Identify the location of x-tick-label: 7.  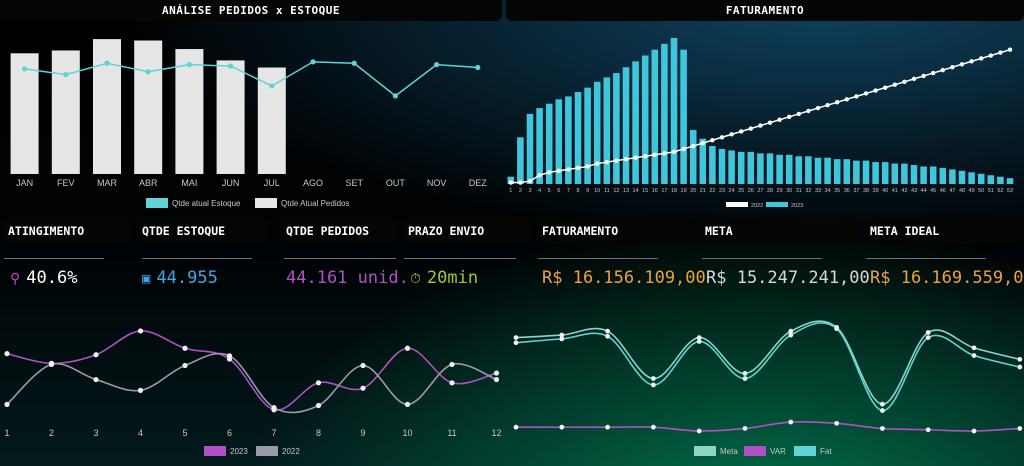
(568, 191).